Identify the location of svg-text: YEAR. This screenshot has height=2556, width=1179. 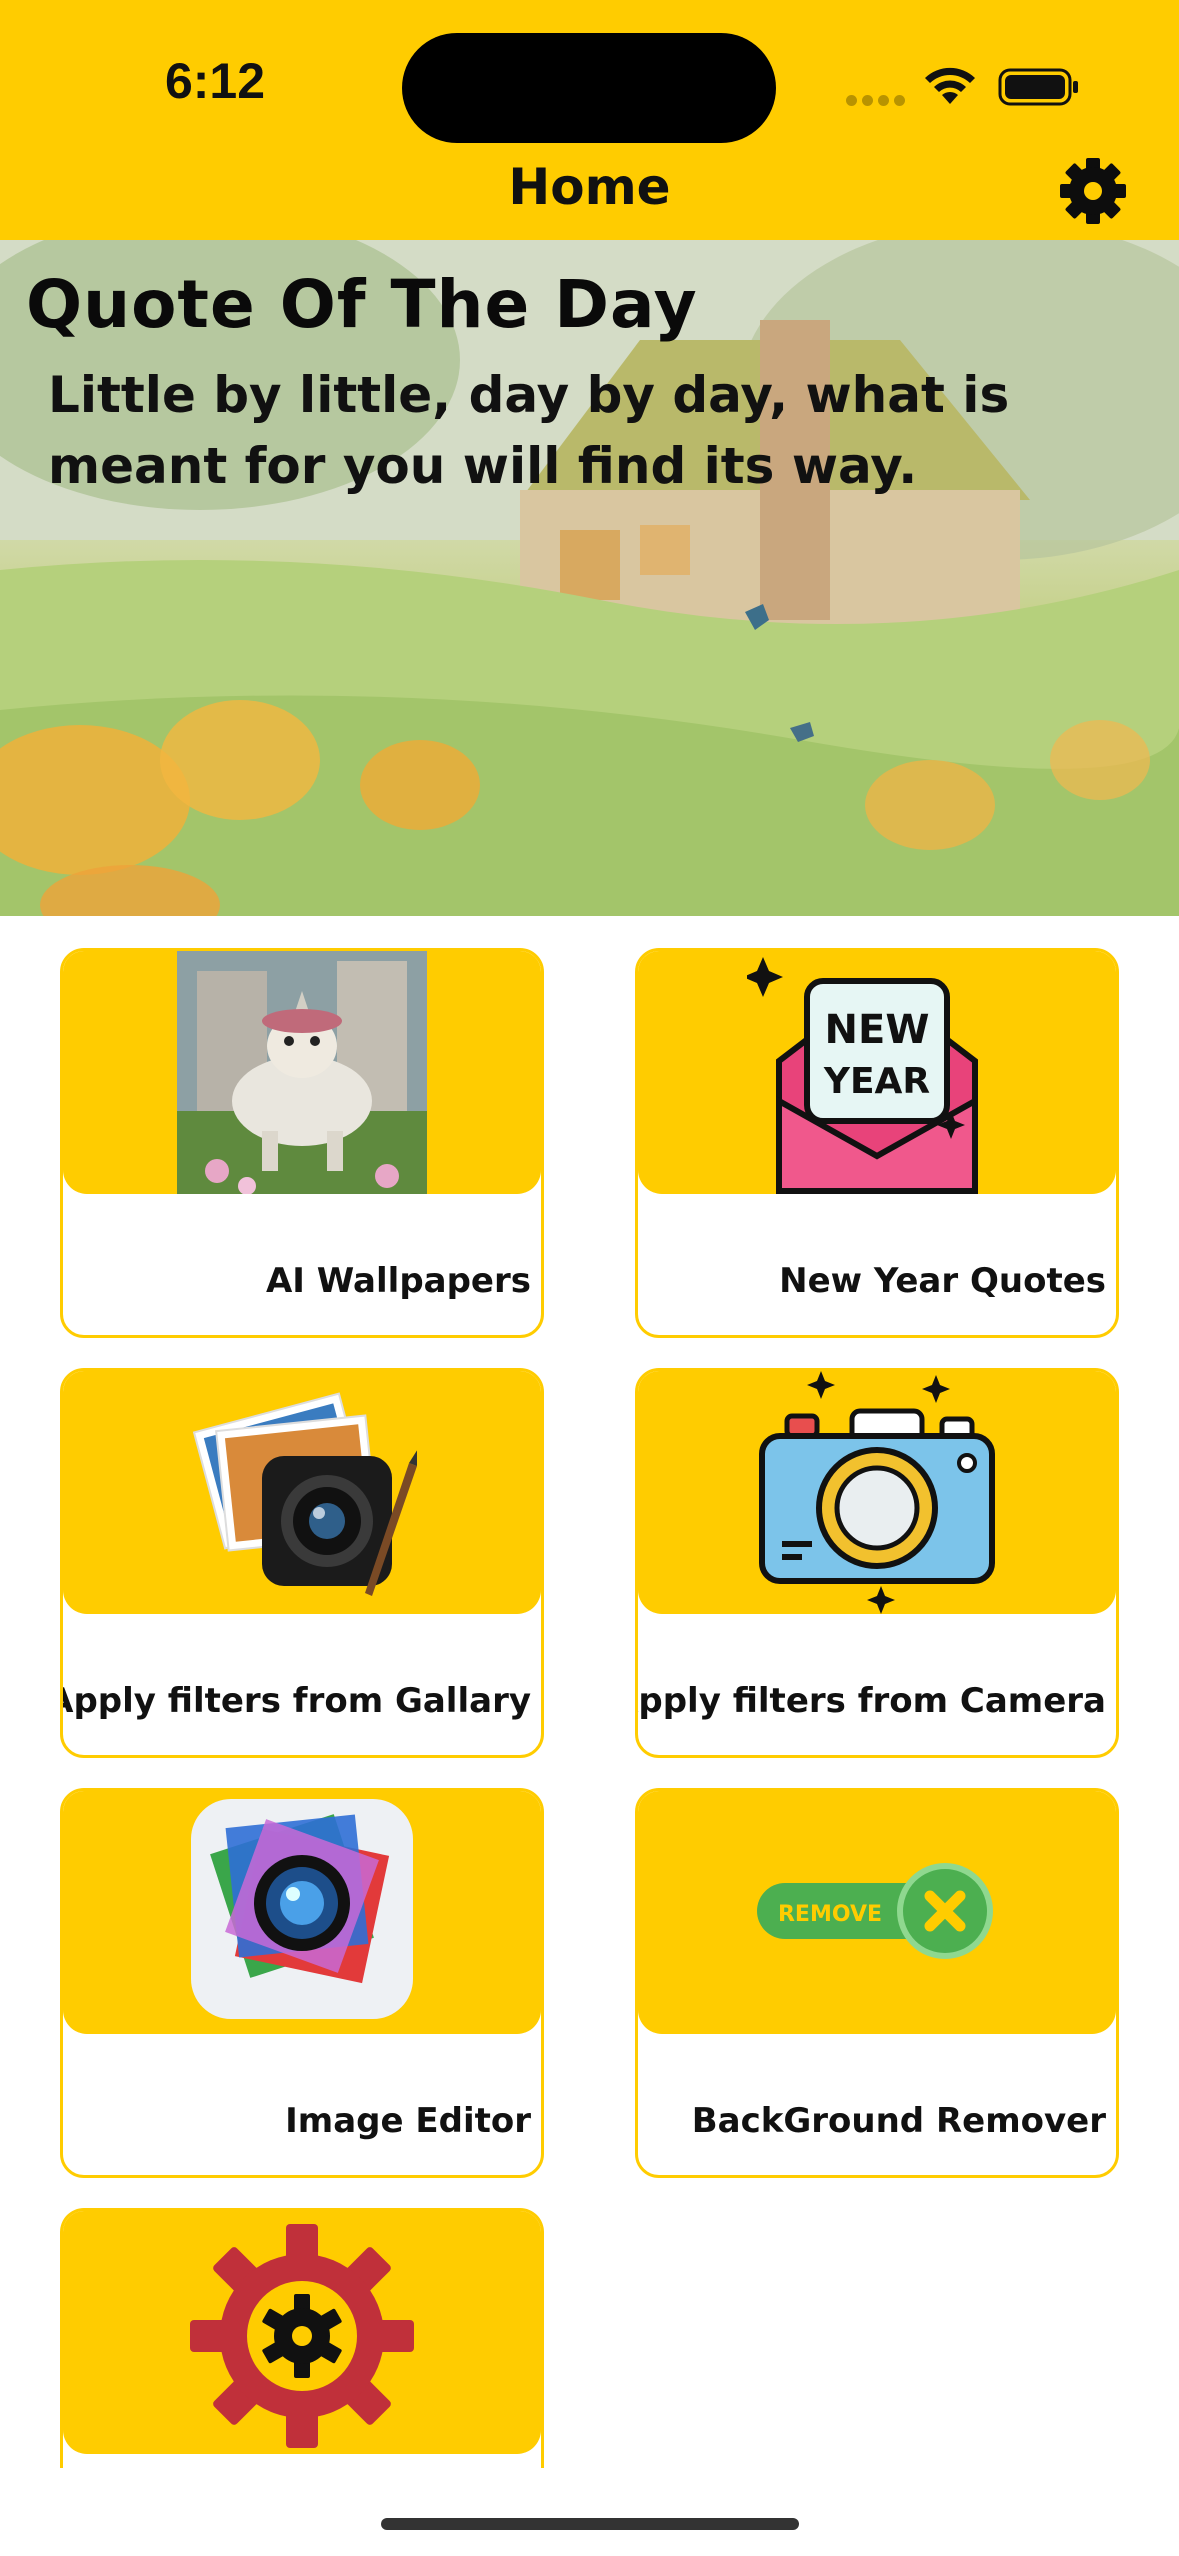
(876, 1081).